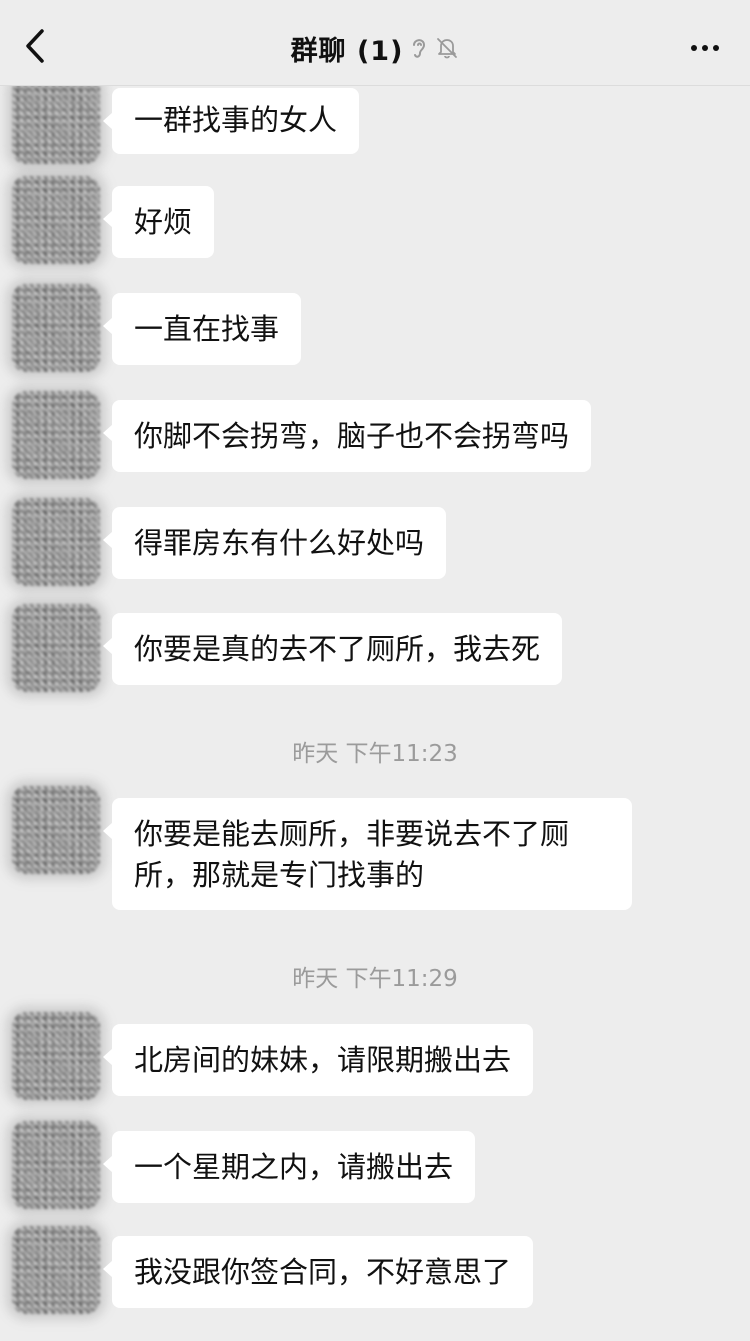  Describe the element at coordinates (323, 1060) in the screenshot. I see `message-text: 北房间的妹妹，请限期搬出去` at that location.